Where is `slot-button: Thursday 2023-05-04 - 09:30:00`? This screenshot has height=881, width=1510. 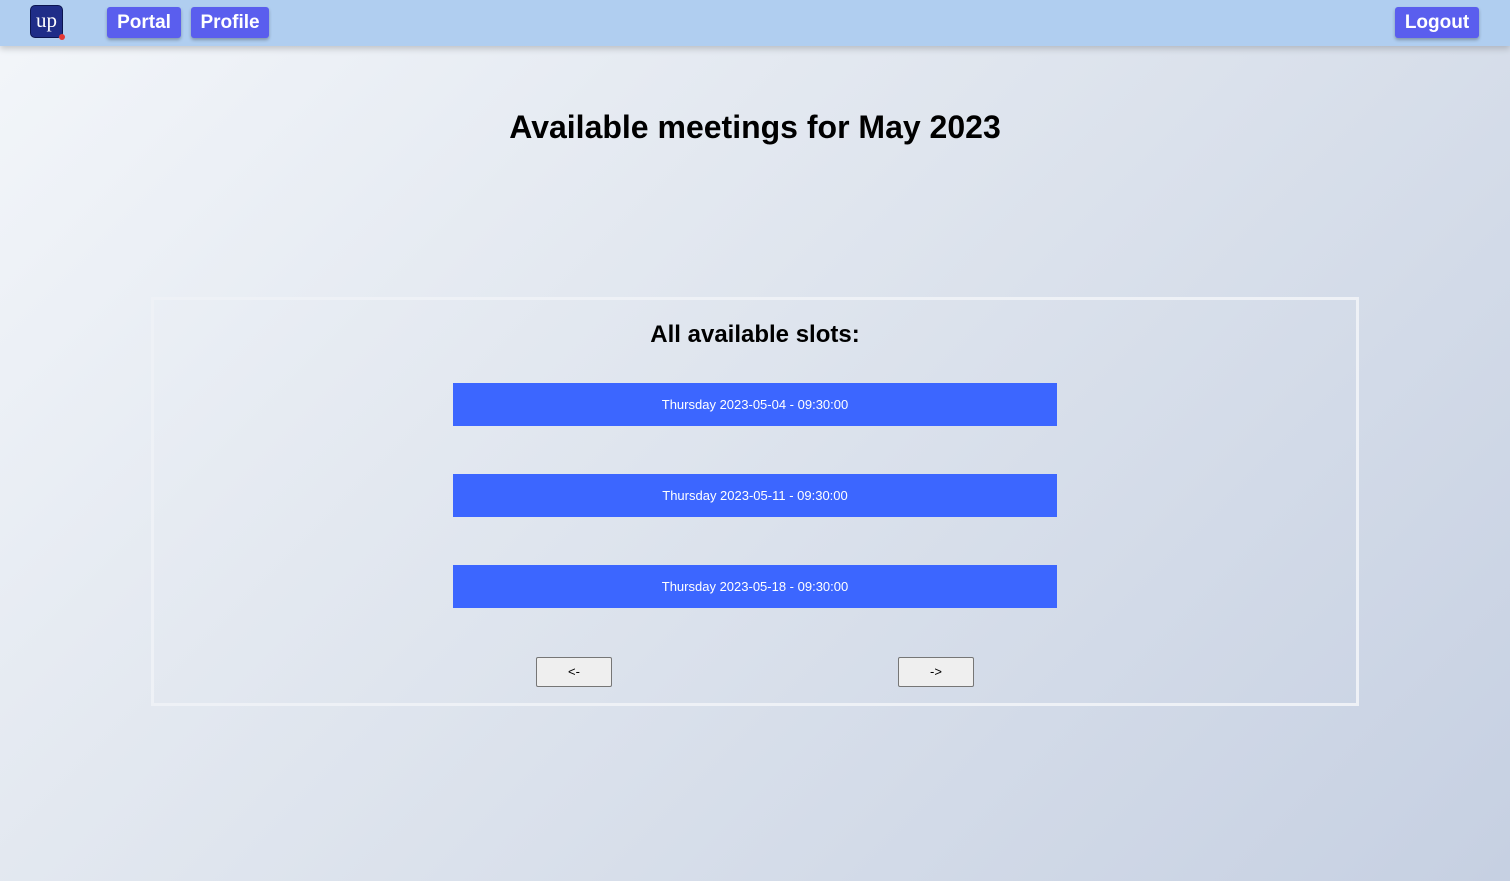
slot-button: Thursday 2023-05-04 - 09:30:00 is located at coordinates (755, 404).